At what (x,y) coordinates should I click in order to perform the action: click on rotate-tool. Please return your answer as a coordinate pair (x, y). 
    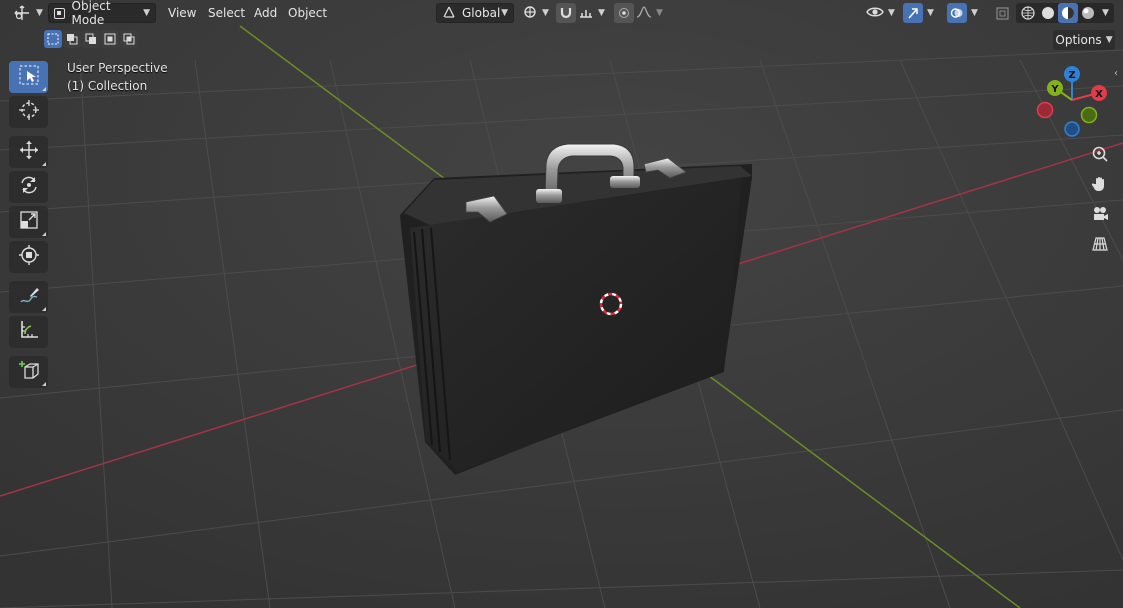
    Looking at the image, I should click on (28, 187).